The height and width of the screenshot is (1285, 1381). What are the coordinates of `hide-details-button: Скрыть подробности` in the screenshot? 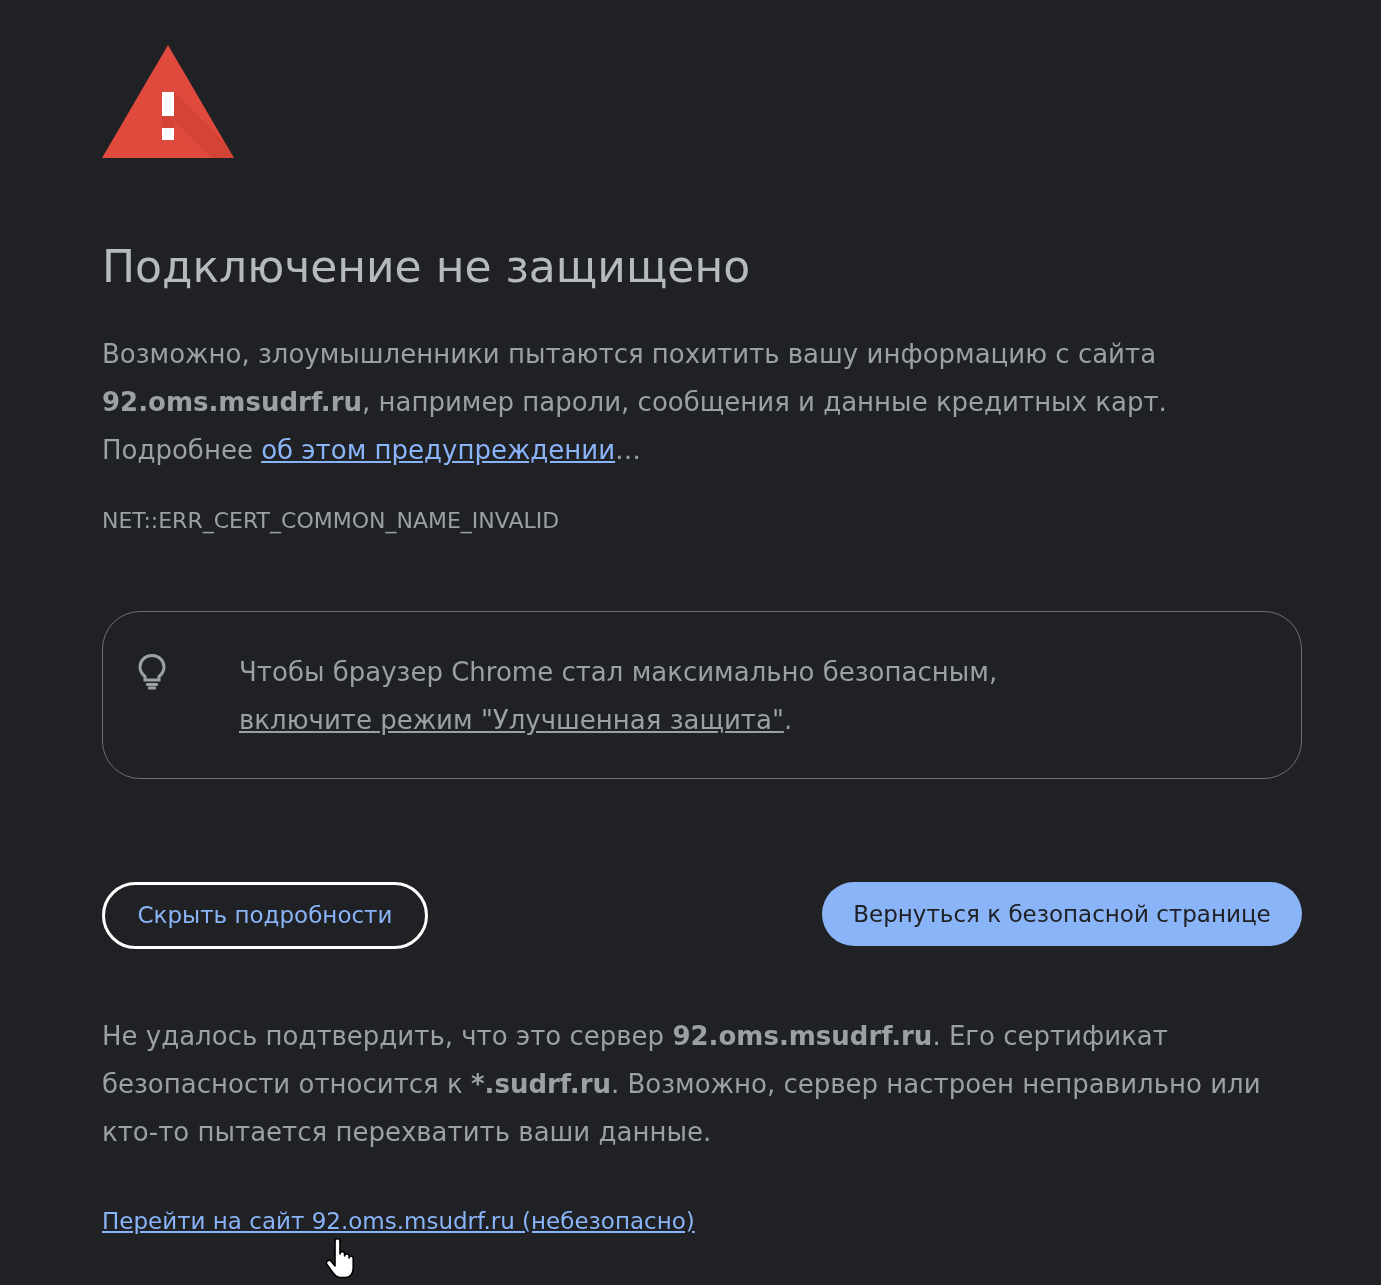 It's located at (265, 915).